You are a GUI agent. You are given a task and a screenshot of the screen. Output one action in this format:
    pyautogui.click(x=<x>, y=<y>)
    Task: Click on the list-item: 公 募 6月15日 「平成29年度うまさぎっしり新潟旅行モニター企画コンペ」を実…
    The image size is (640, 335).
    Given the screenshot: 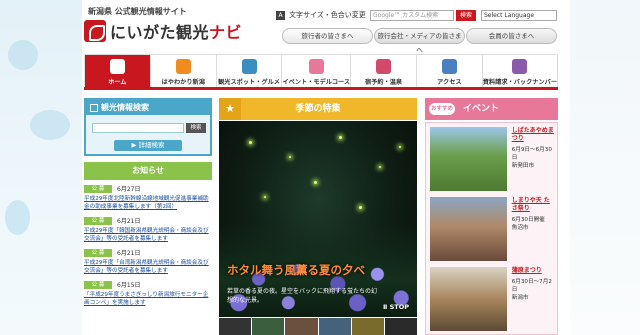 What is the action you would take?
    pyautogui.click(x=148, y=293)
    